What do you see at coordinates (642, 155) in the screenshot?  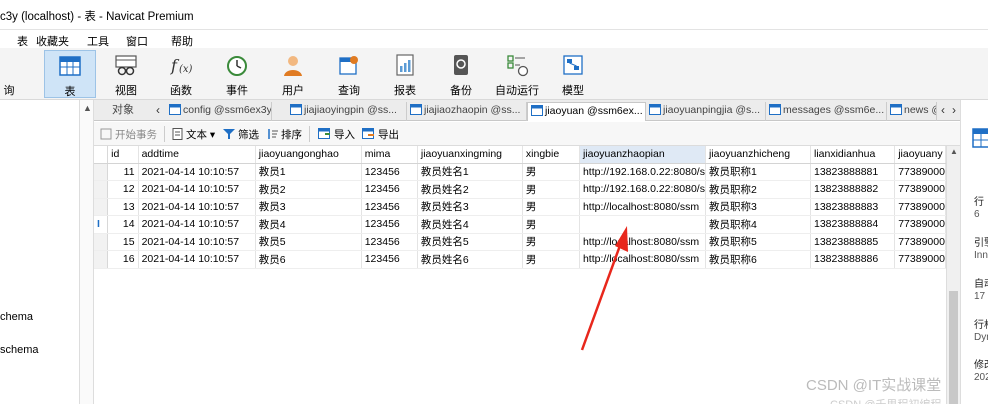 I see `column-header-selected: jiaoyuanzhaopian` at bounding box center [642, 155].